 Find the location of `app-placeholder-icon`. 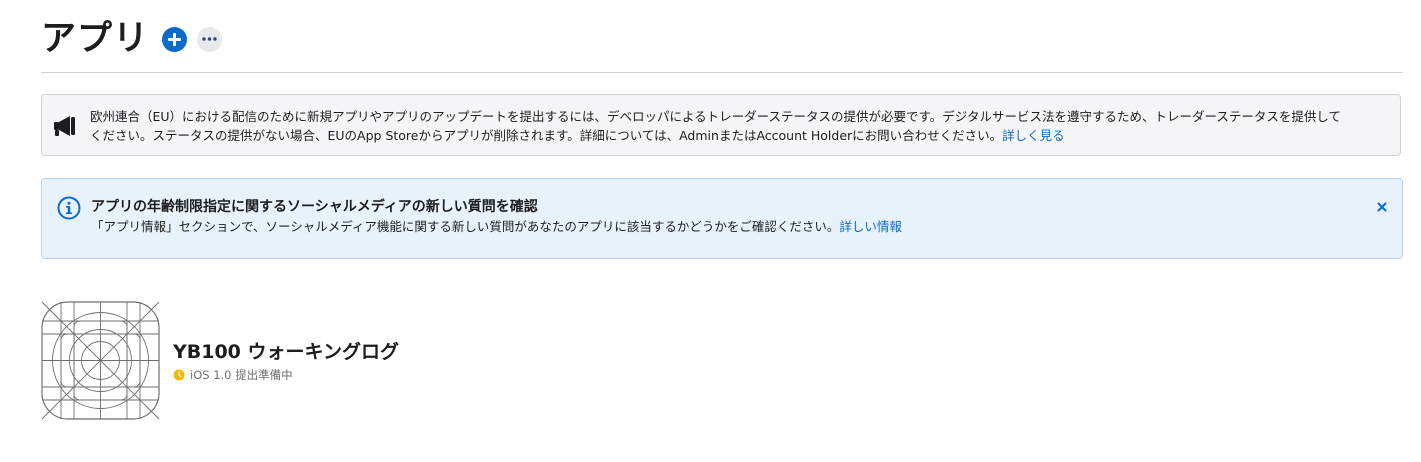

app-placeholder-icon is located at coordinates (100, 360).